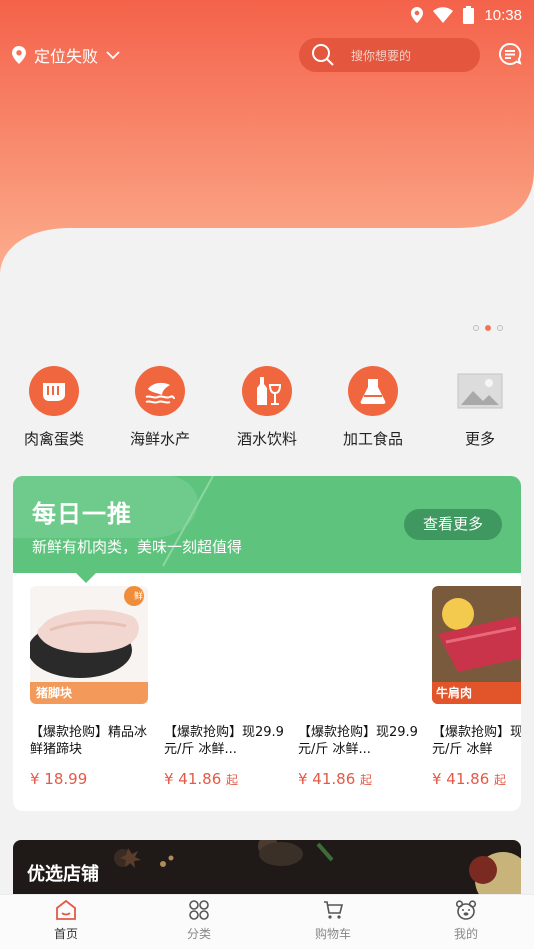  What do you see at coordinates (323, 55) in the screenshot?
I see `search-icon` at bounding box center [323, 55].